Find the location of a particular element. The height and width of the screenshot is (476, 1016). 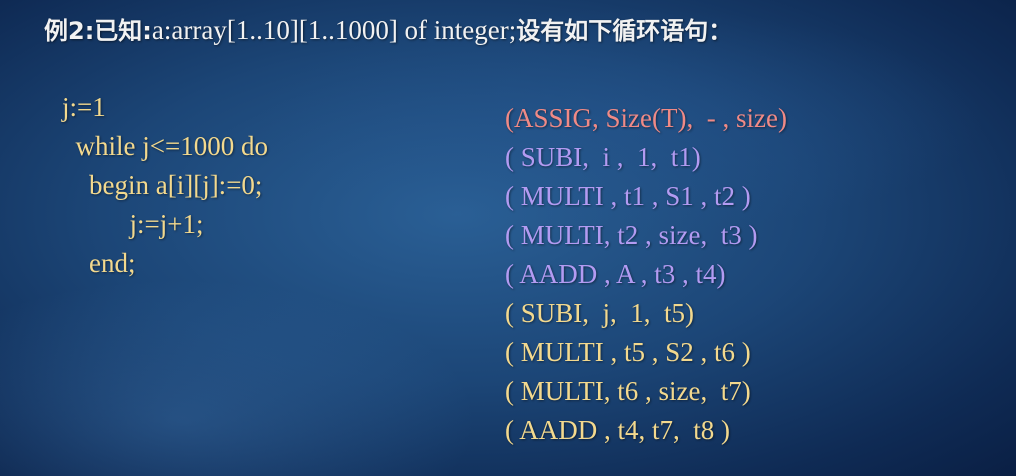

quadruple-line: ( SUBI, i , 1, t1) is located at coordinates (603, 157).